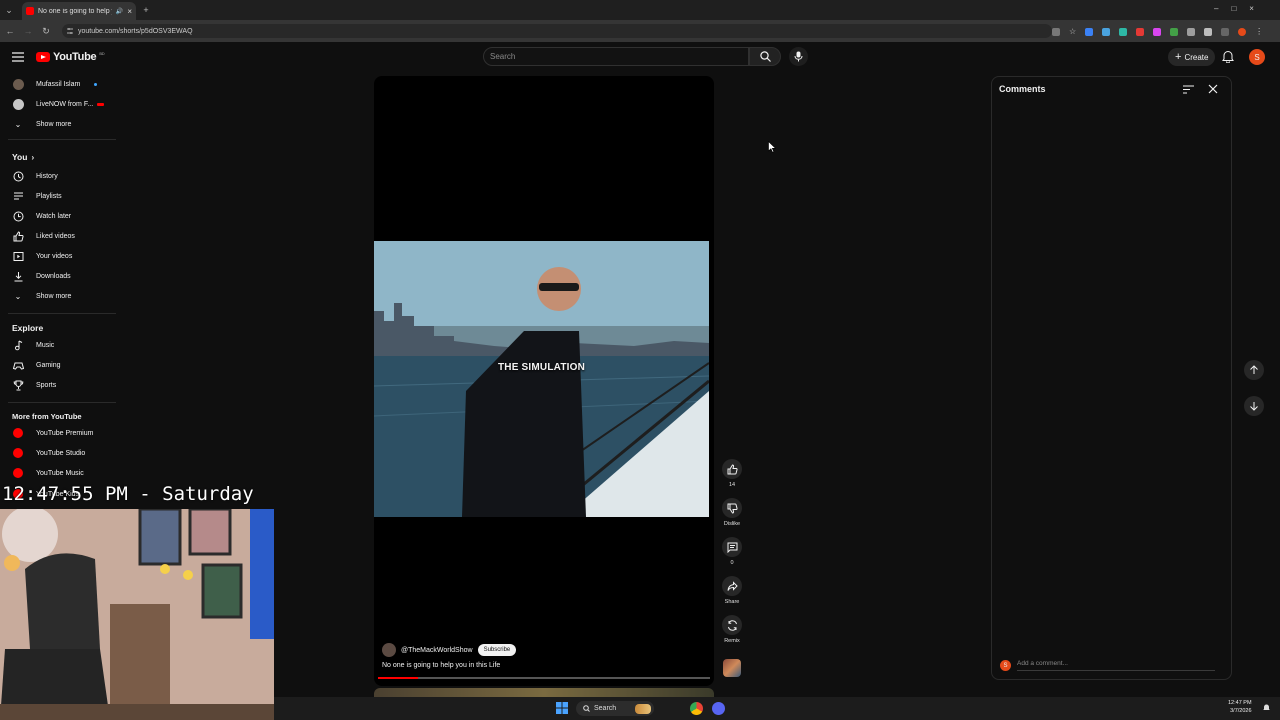 Image resolution: width=1280 pixels, height=720 pixels. What do you see at coordinates (1208, 31) in the screenshot?
I see `puzzle-extensions-icon` at bounding box center [1208, 31].